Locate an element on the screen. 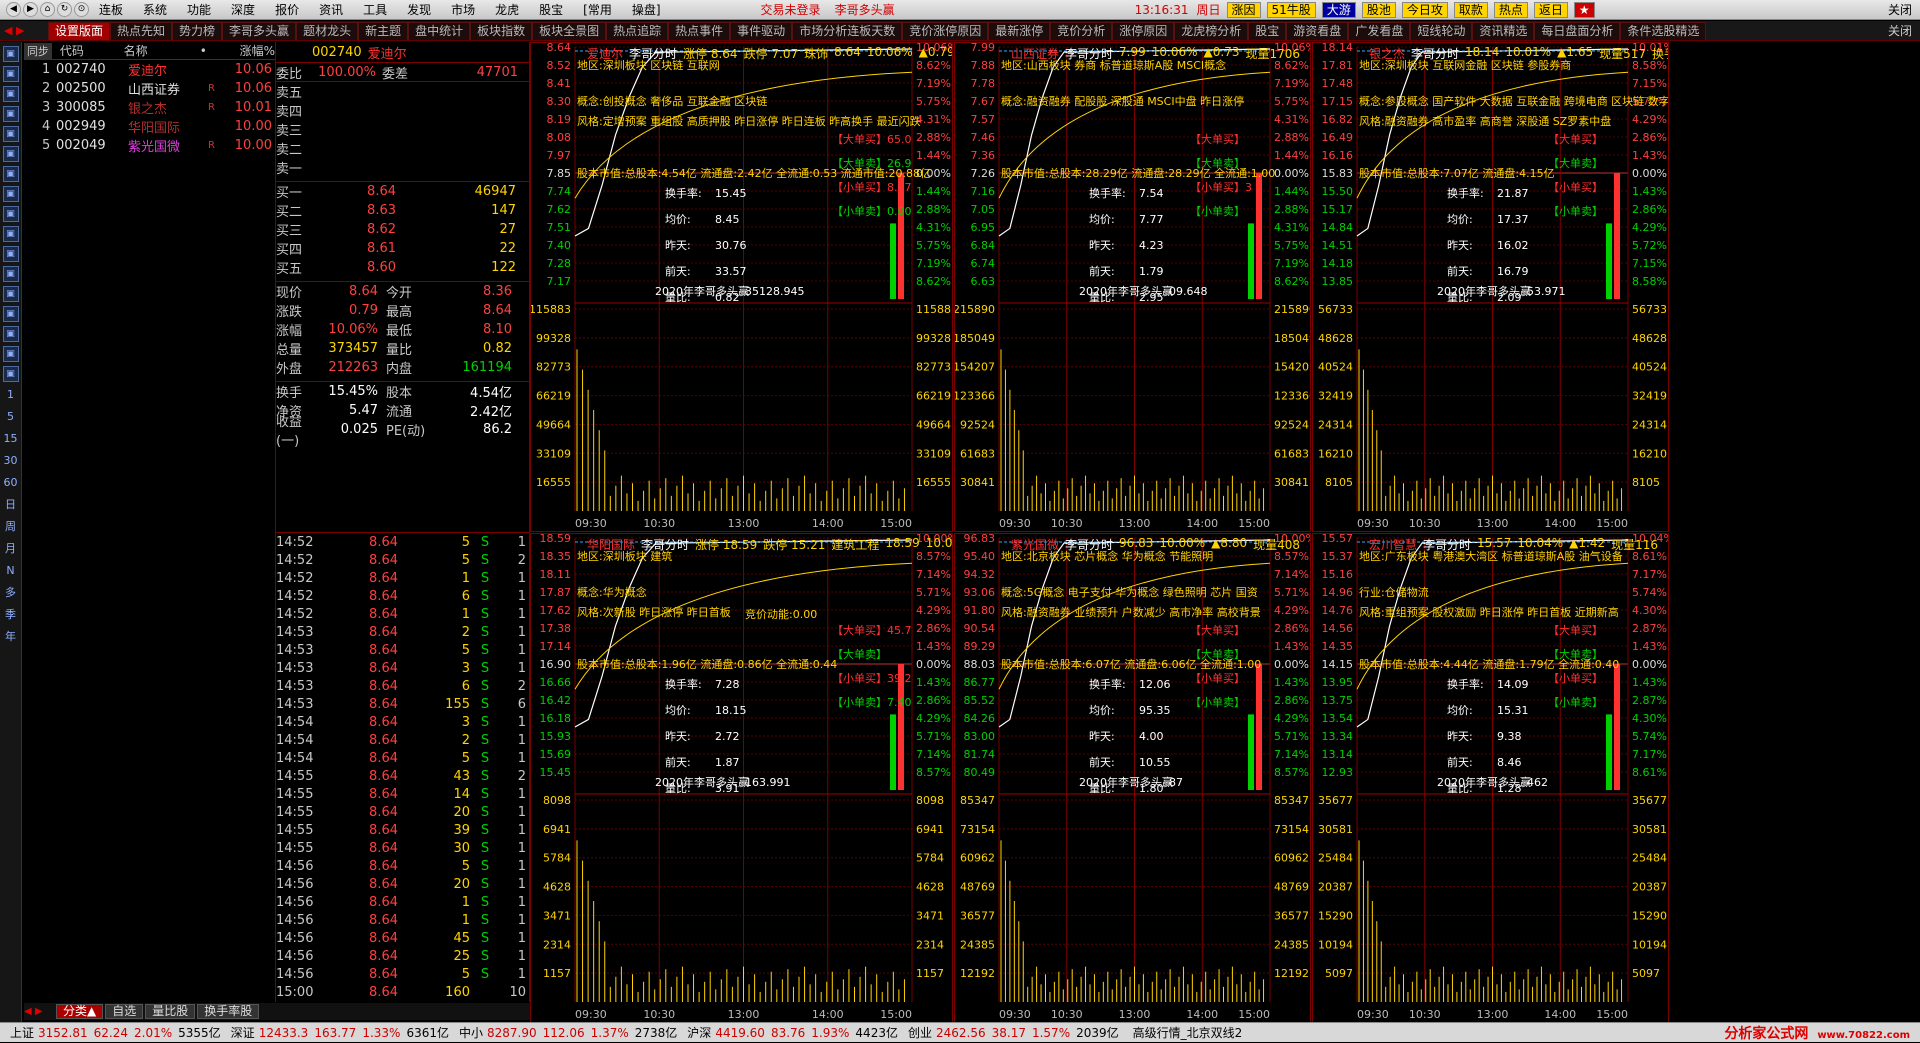  list-item: 4 002949 华阳国际 10.00 is located at coordinates (149, 126).